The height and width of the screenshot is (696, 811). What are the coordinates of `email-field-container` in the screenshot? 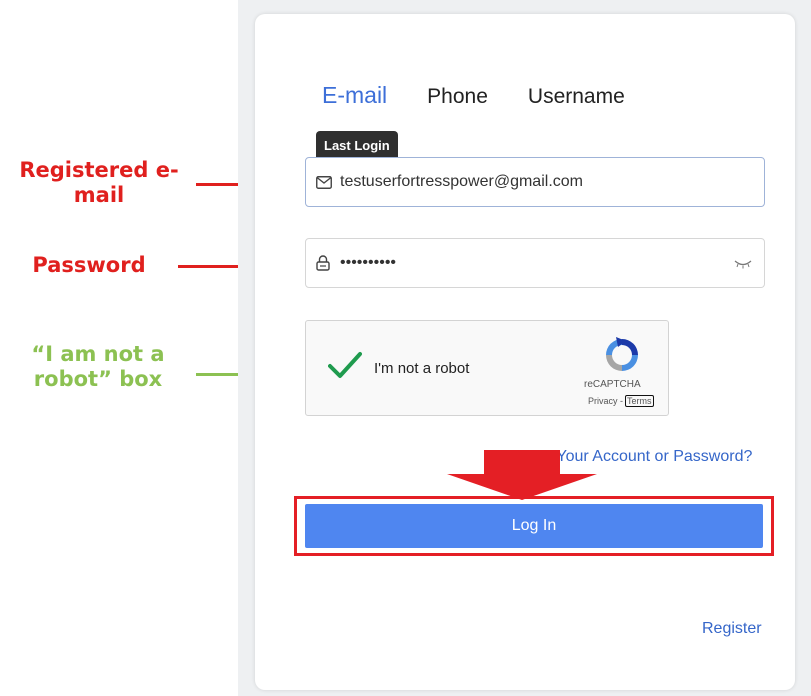 It's located at (535, 182).